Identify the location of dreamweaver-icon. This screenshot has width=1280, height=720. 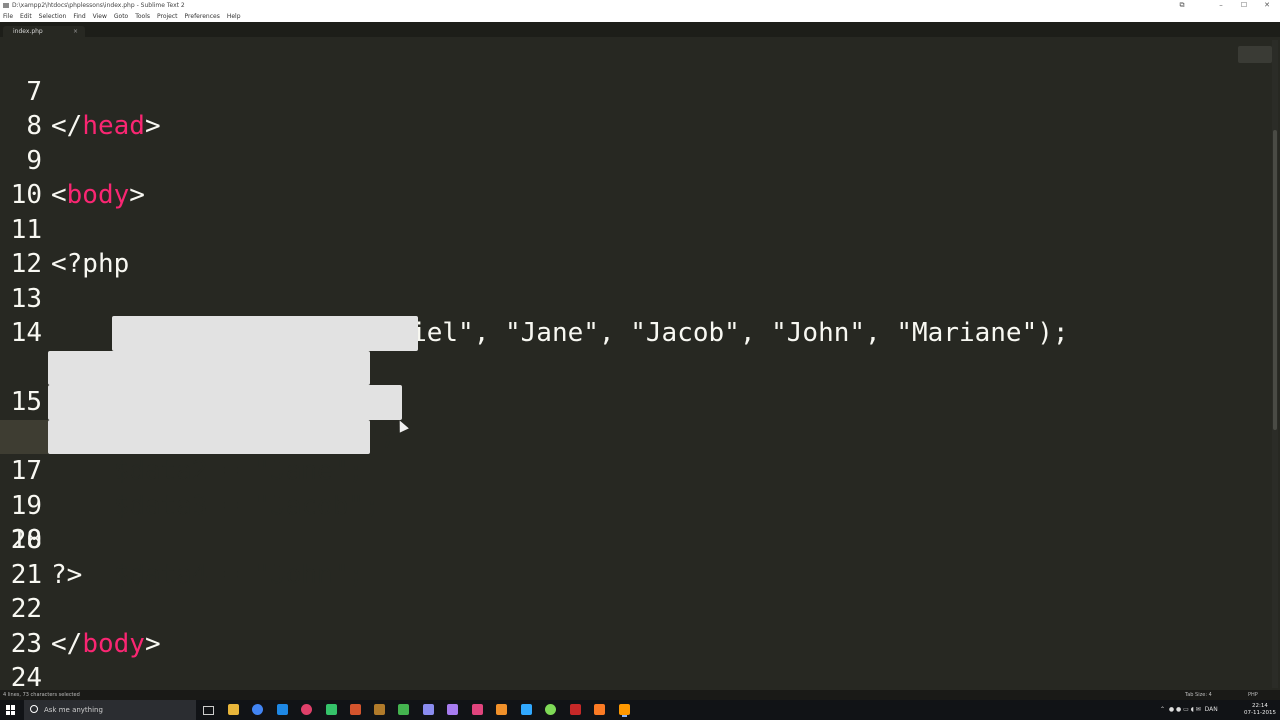
(331, 709).